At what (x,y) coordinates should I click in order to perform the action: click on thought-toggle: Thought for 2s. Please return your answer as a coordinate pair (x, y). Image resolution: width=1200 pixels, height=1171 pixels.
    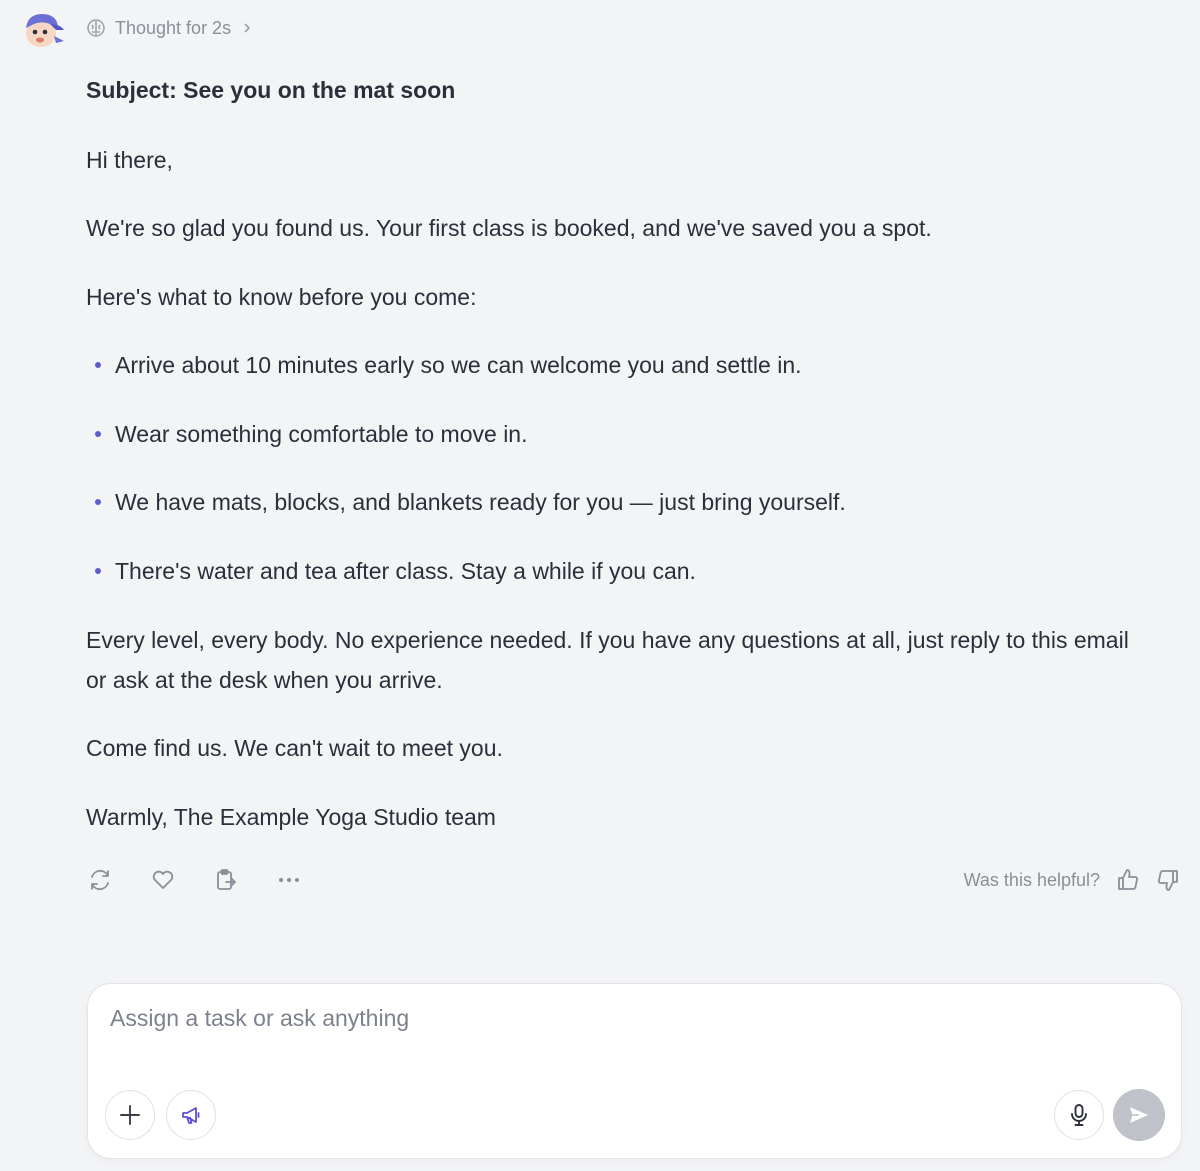
    Looking at the image, I should click on (170, 28).